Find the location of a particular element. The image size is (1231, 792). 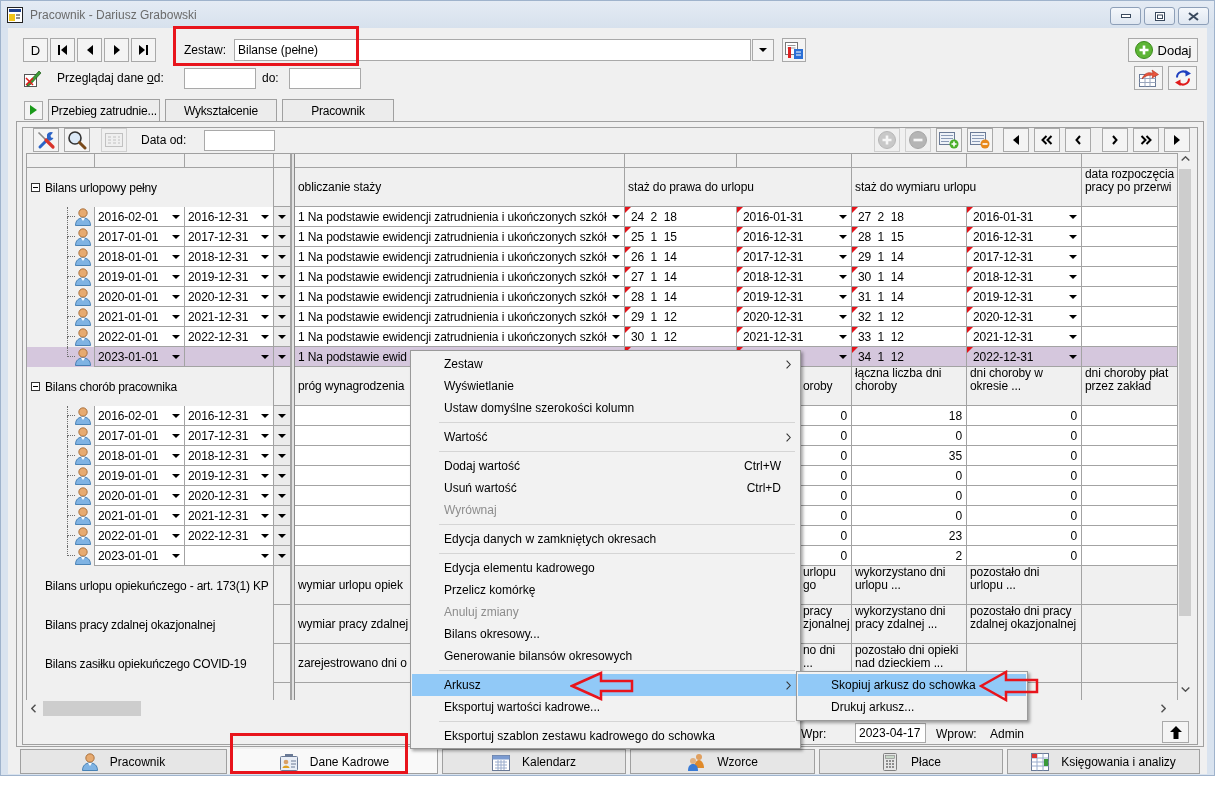

table-cell: 28 1 15 is located at coordinates (909, 237).